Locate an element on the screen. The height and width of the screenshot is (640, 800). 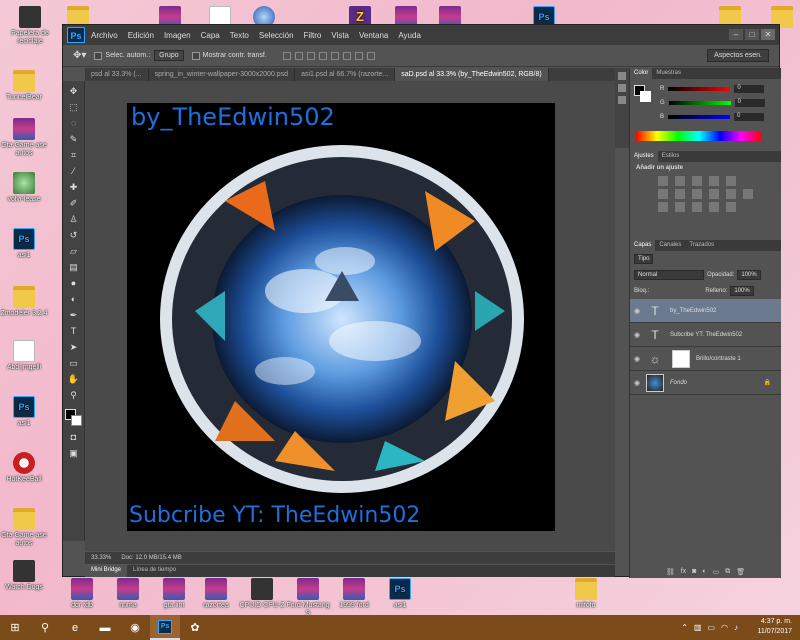
desktop-icon: Zmodeler 3.2.4 is located at coordinates (24, 302).